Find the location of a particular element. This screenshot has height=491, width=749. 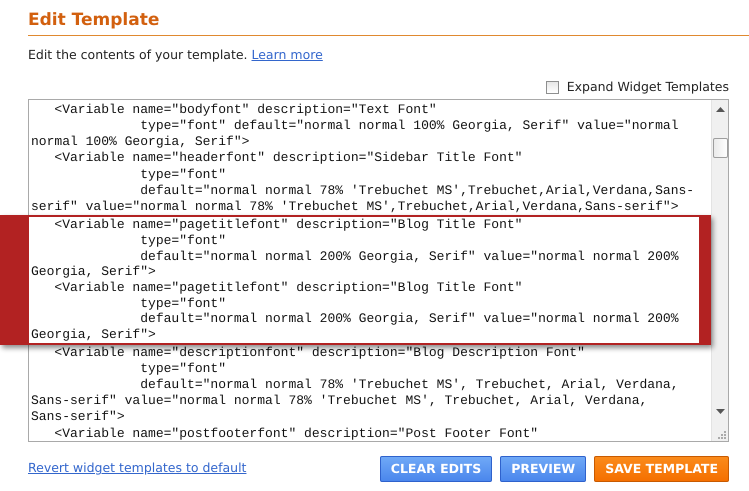

code-line: serif" value="normal normal 78% 'Trebuchet MS',Trebuchet,Arial,Verdana,Sans-serif"> is located at coordinates (355, 207).